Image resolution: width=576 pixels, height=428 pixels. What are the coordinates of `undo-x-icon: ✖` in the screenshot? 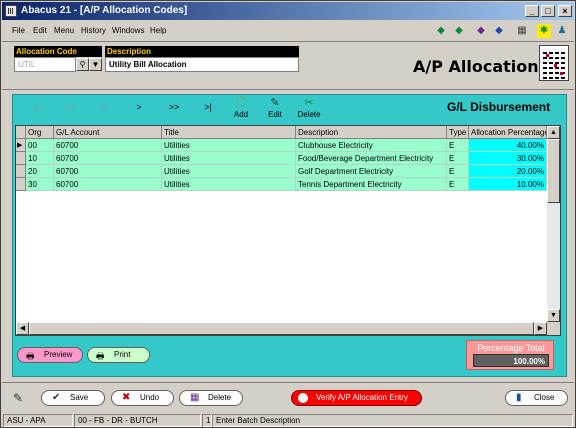 It's located at (126, 397).